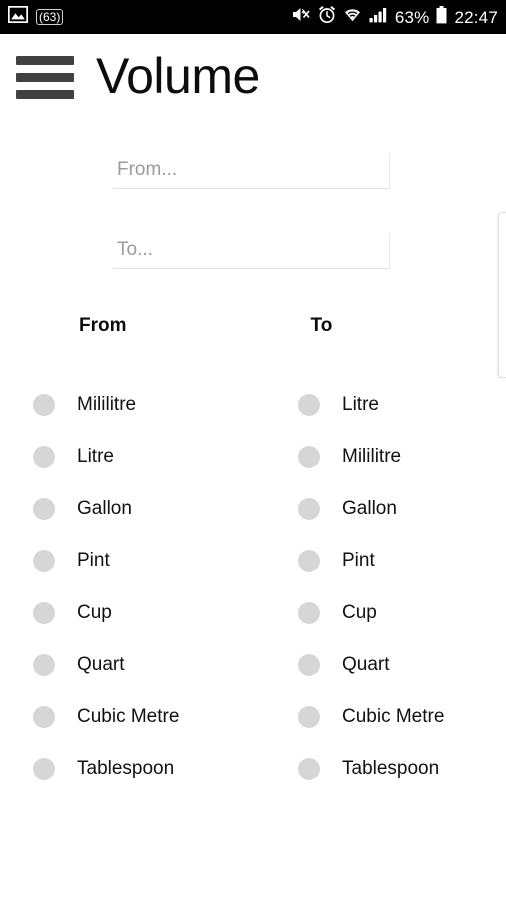  I want to click on to-value-input, so click(251, 252).